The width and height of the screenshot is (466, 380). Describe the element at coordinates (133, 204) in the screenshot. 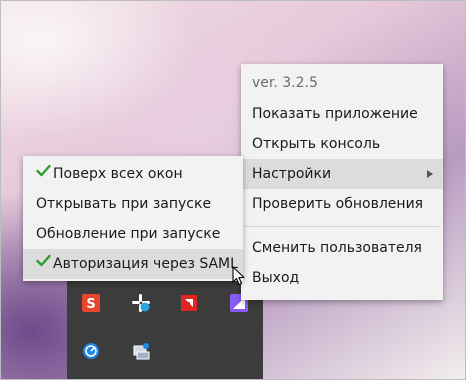

I see `open-on-startup-menu-item: Открывать при запуске` at that location.